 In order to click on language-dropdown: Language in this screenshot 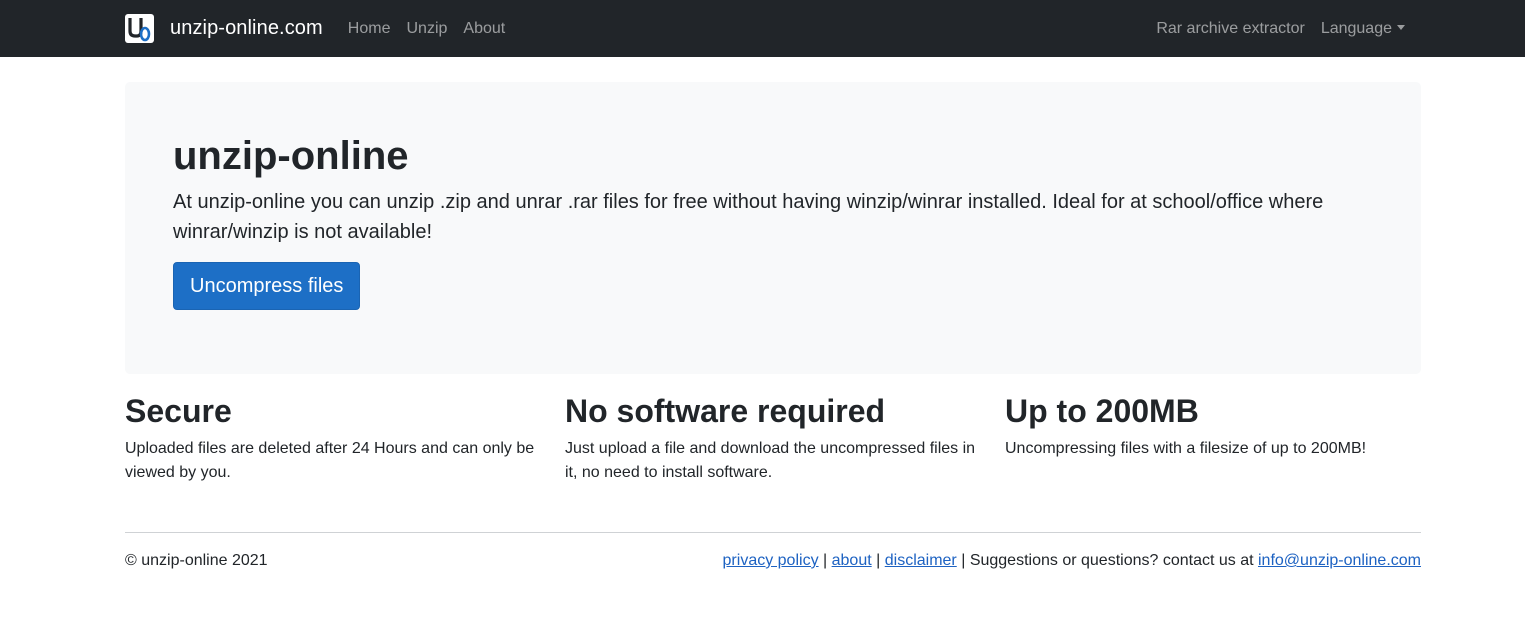, I will do `click(1363, 29)`.